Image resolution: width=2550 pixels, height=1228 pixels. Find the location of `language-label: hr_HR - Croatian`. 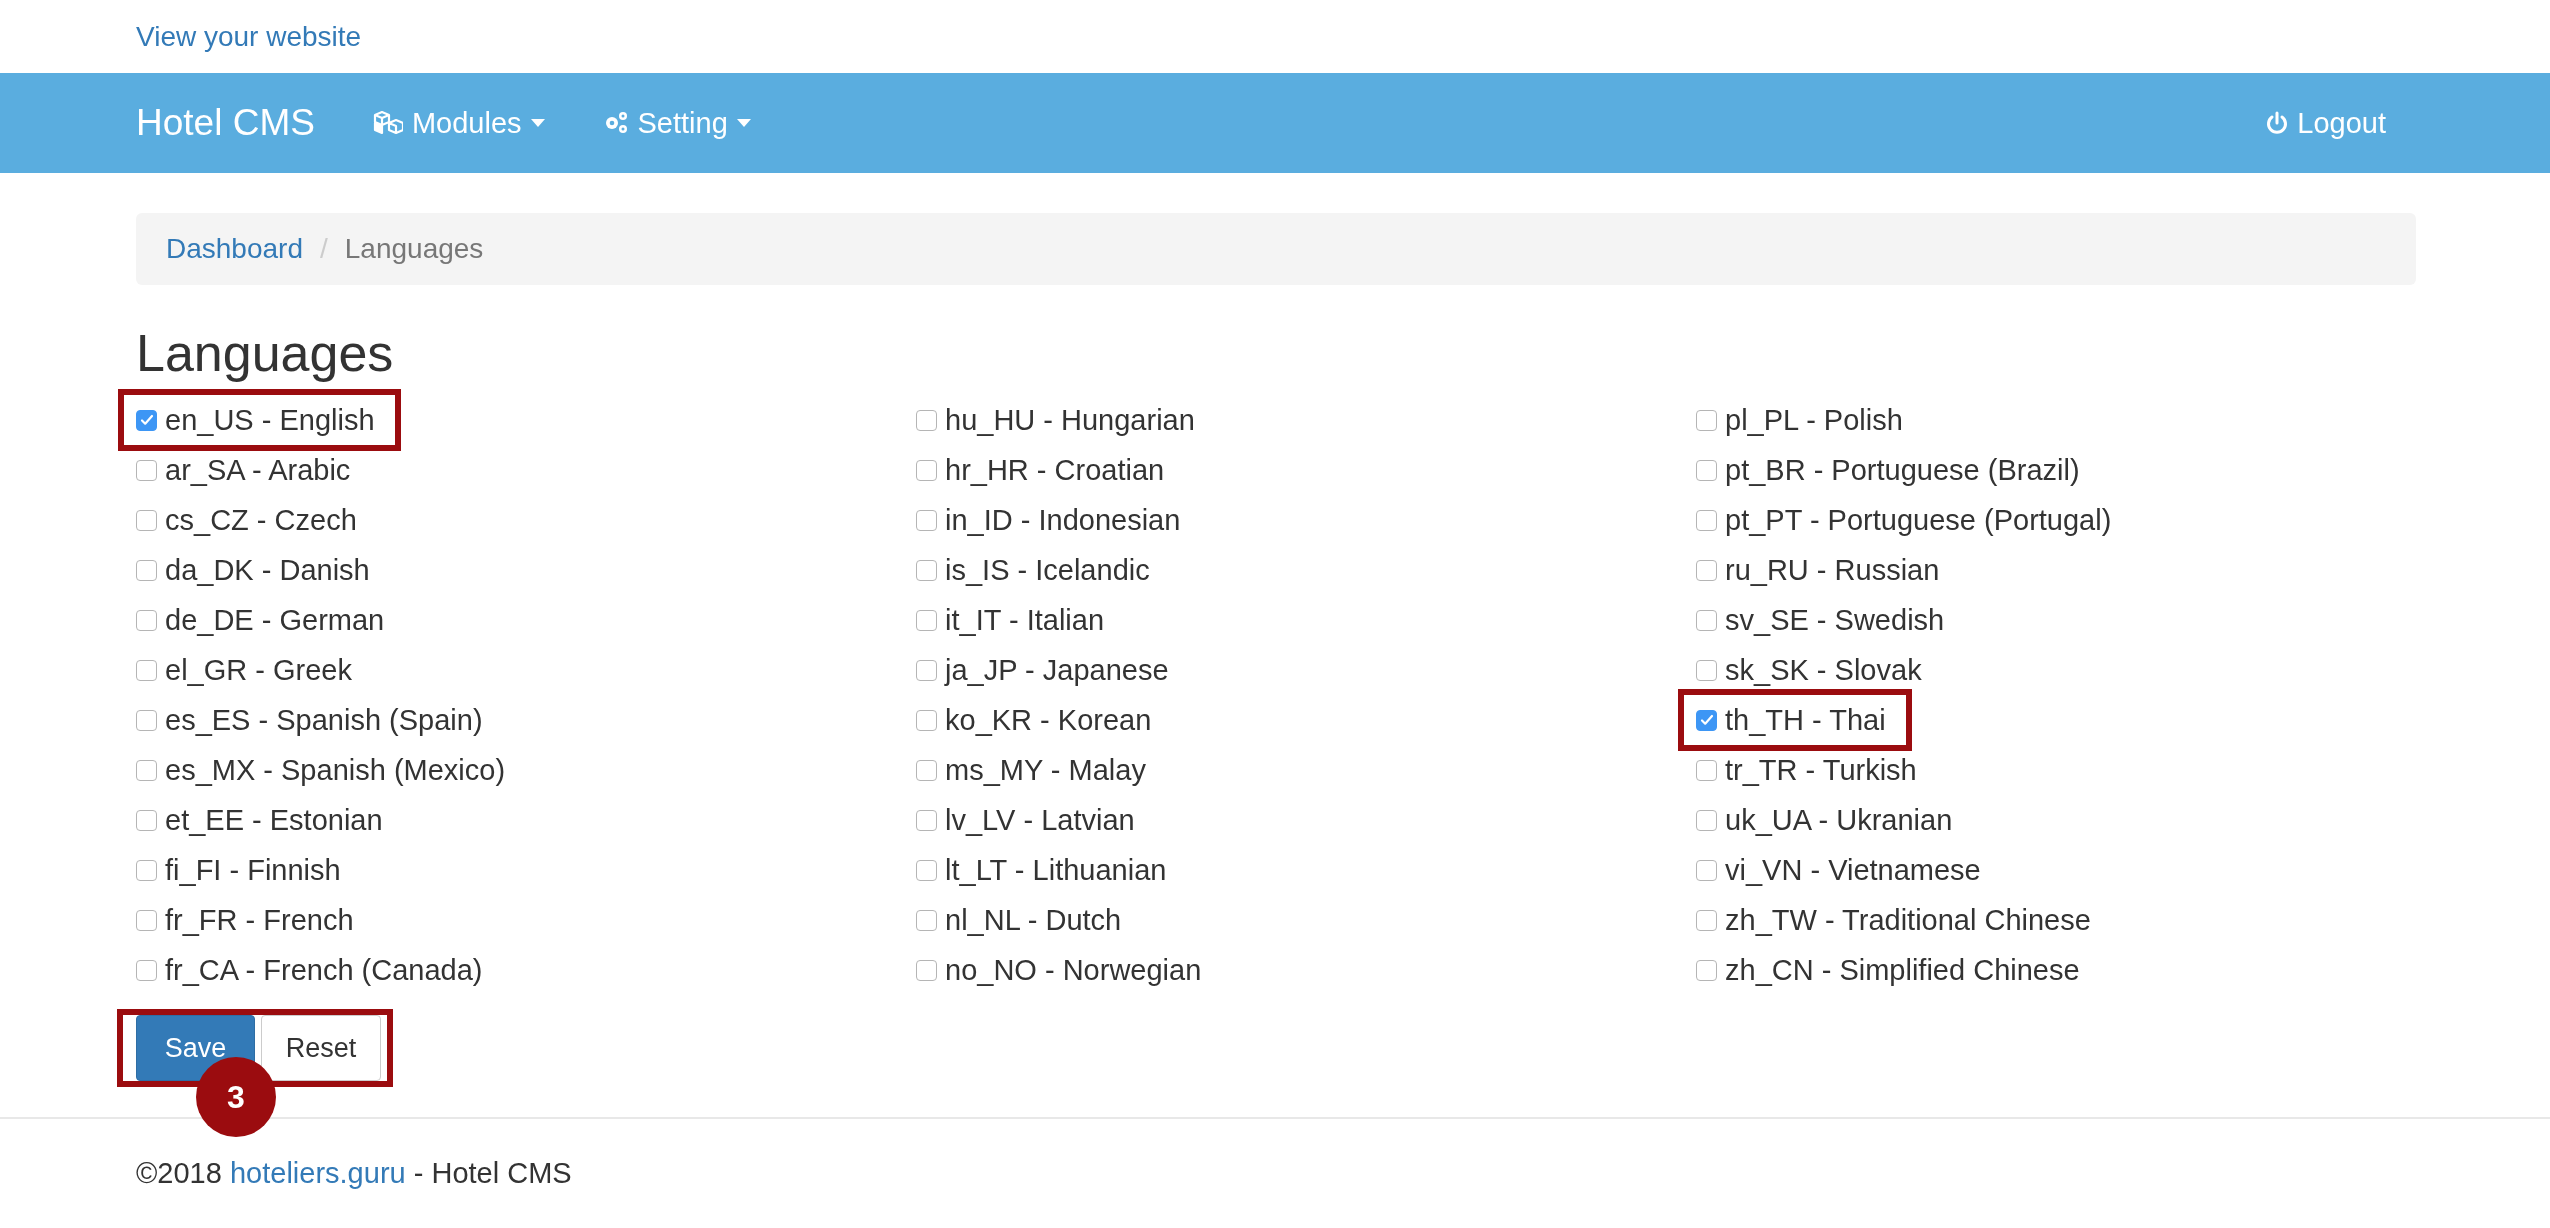

language-label: hr_HR - Croatian is located at coordinates (1055, 470).